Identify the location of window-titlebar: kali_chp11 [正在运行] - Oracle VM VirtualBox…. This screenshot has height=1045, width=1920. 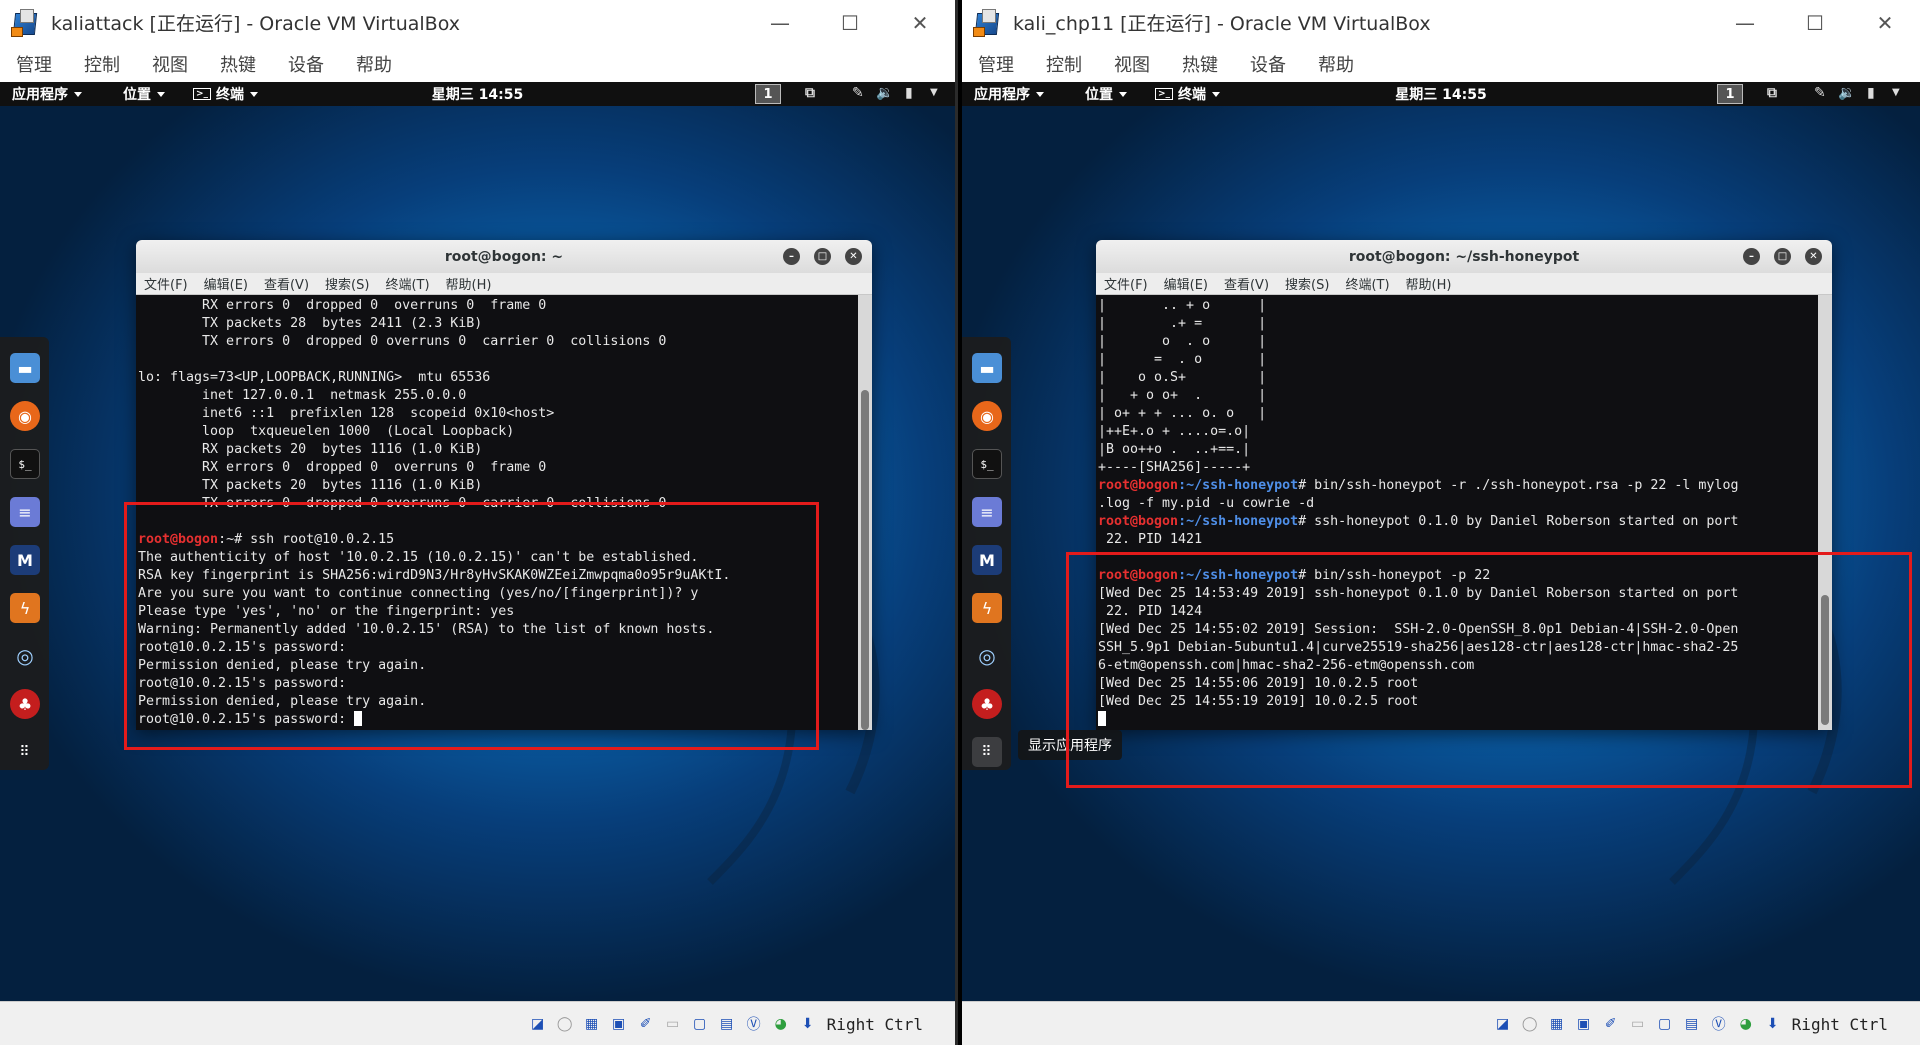
(1441, 22).